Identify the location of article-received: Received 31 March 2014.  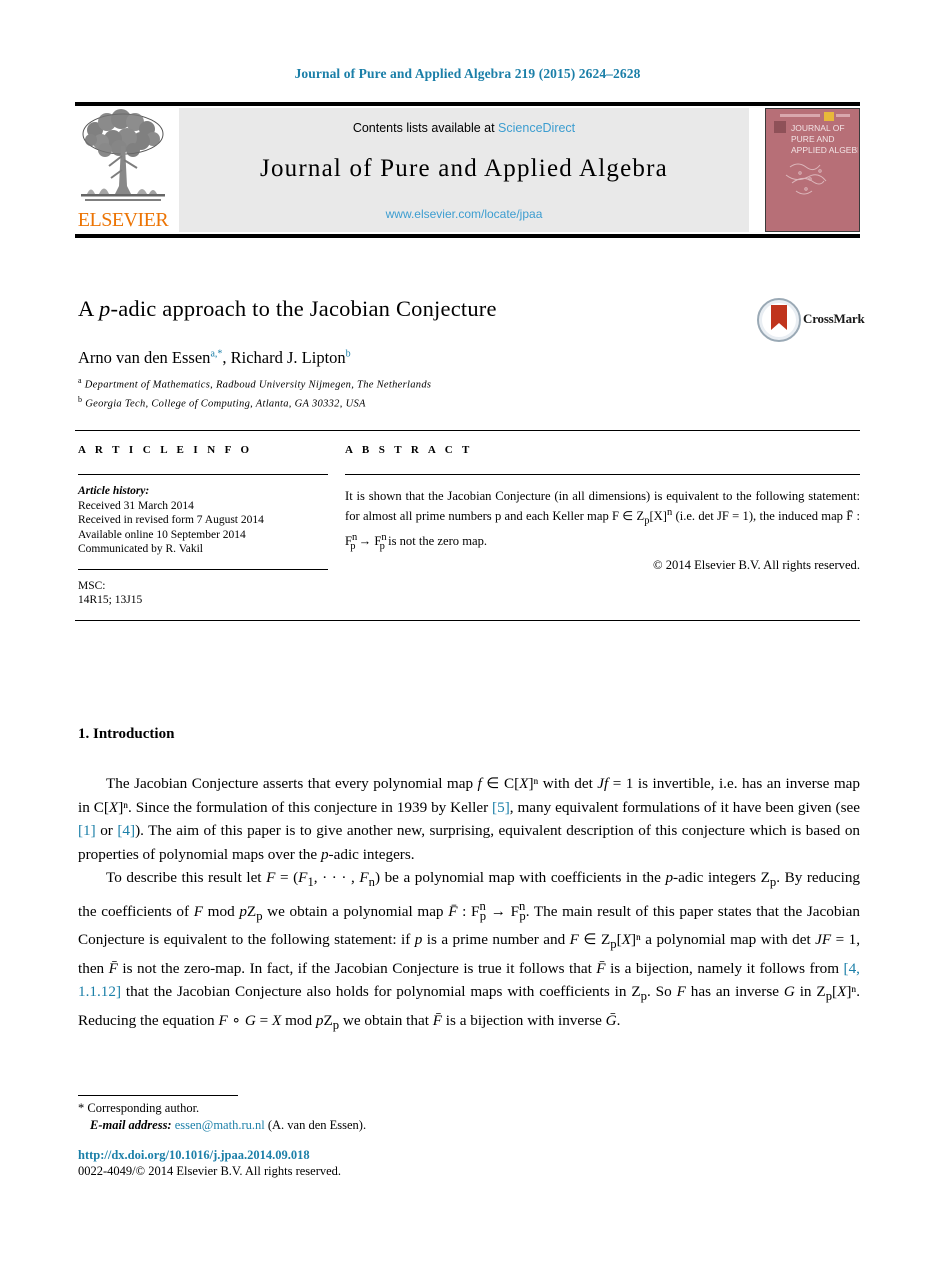
(136, 505).